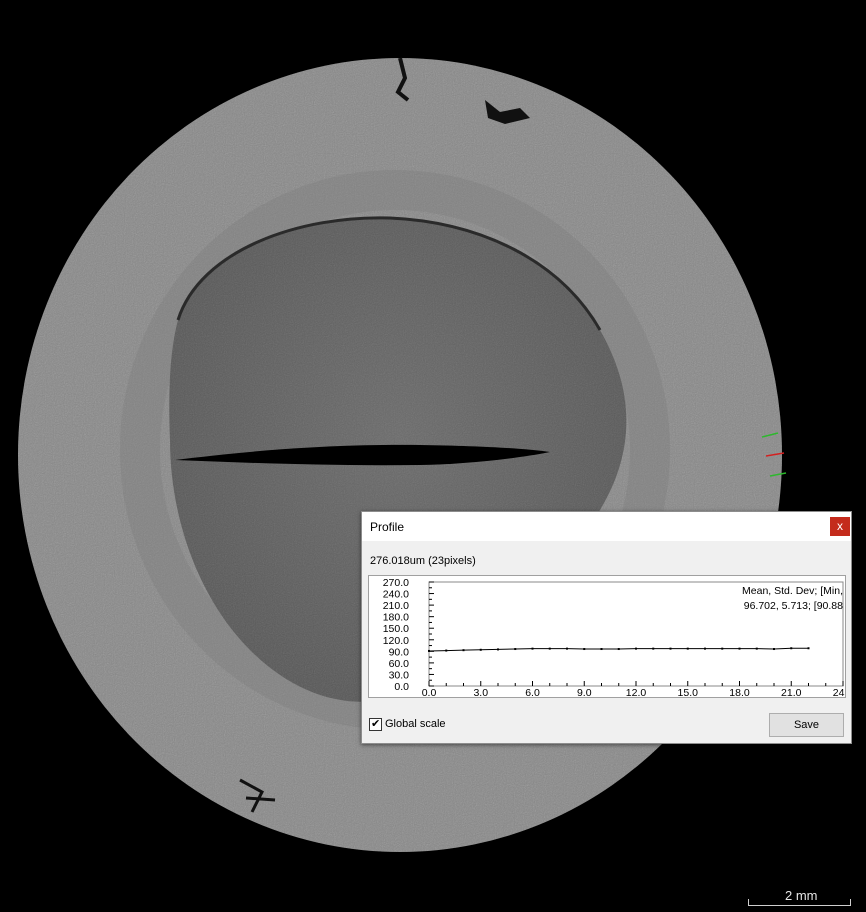 This screenshot has width=866, height=912. I want to click on scale-bar-tick-right, so click(850, 902).